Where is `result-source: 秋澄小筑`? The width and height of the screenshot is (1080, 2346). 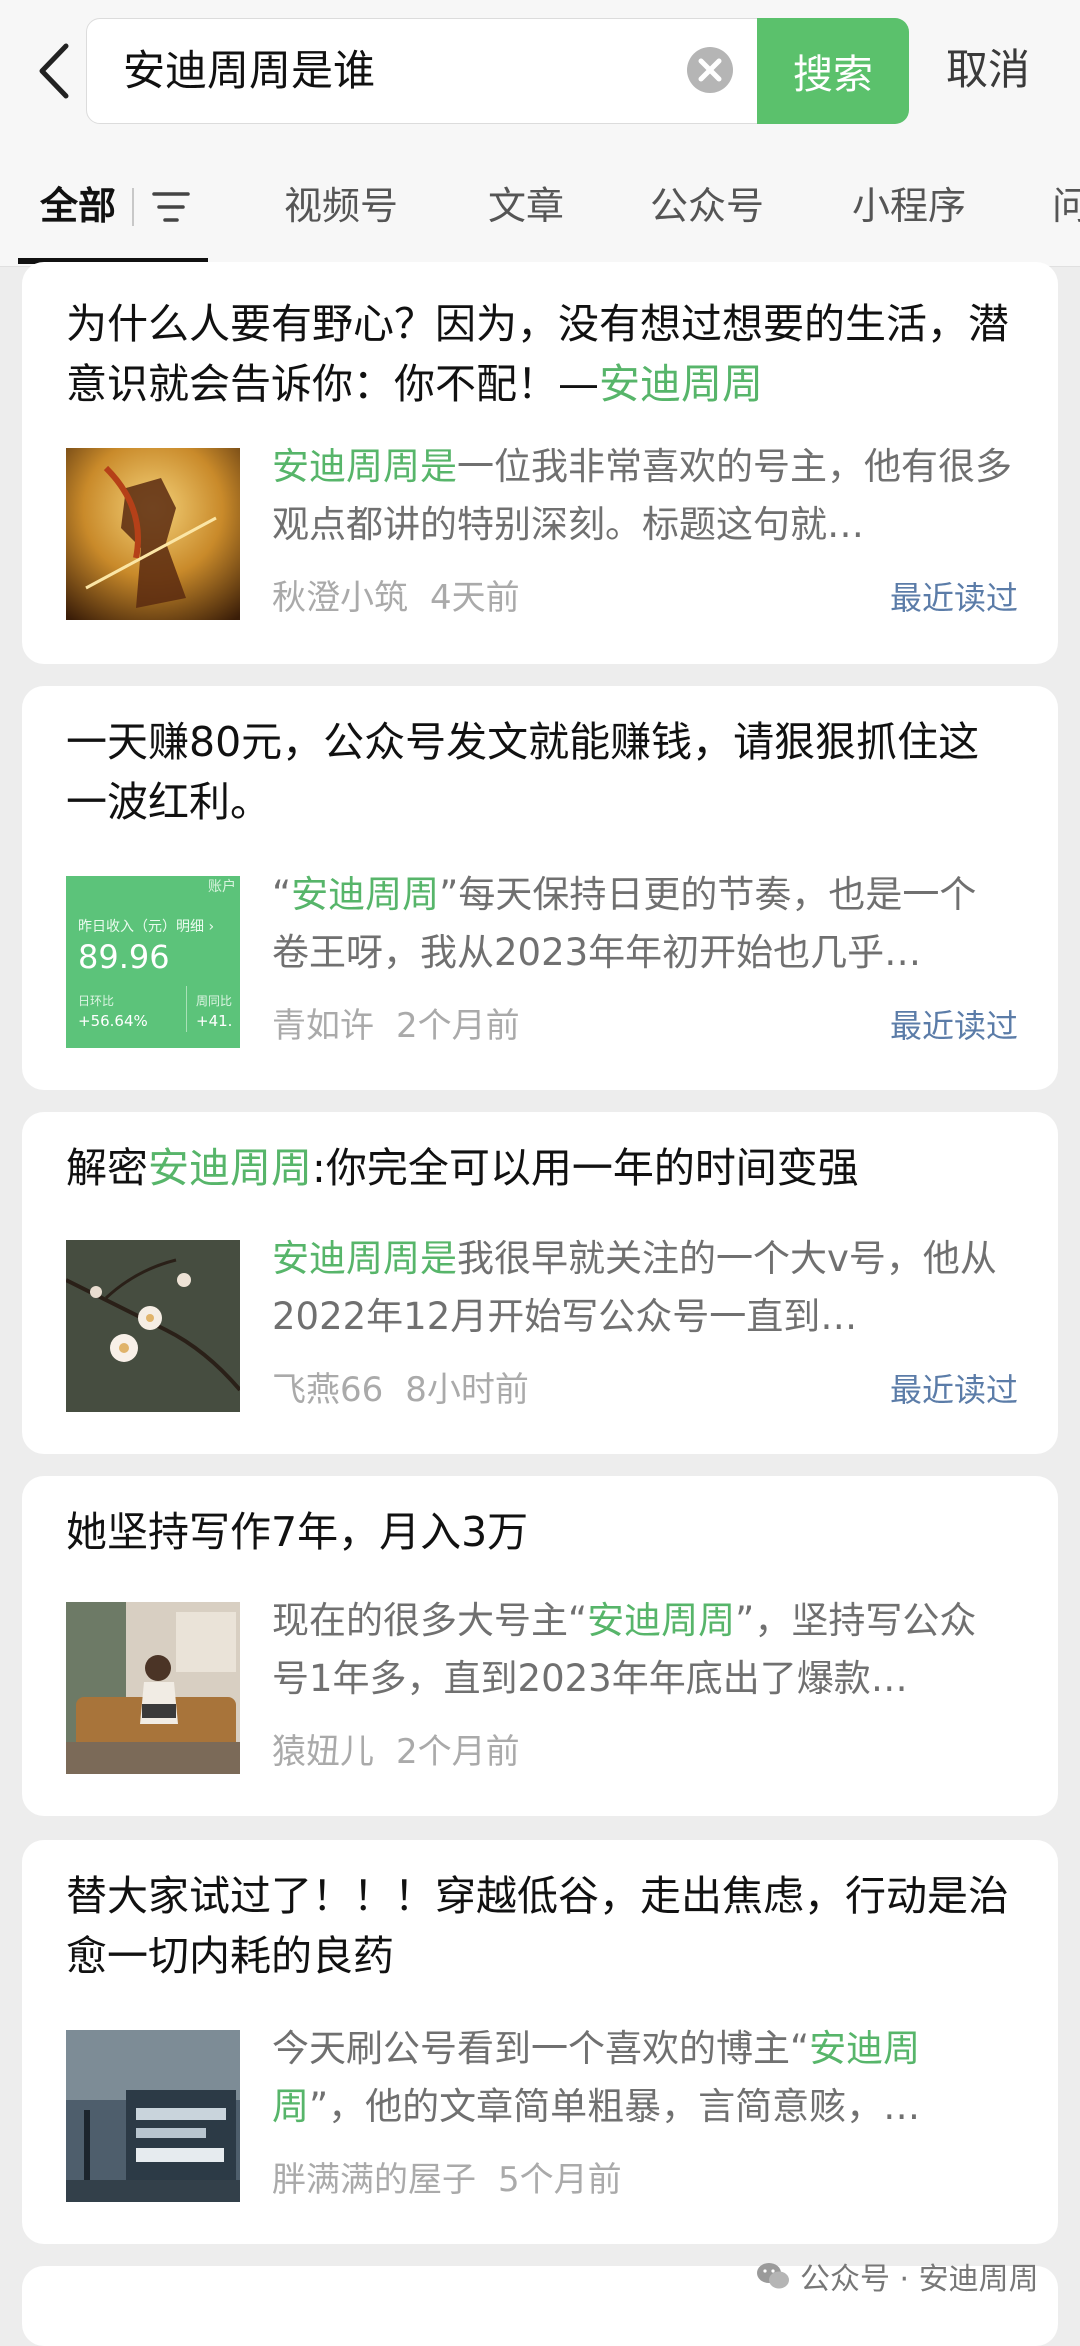
result-source: 秋澄小筑 is located at coordinates (340, 598).